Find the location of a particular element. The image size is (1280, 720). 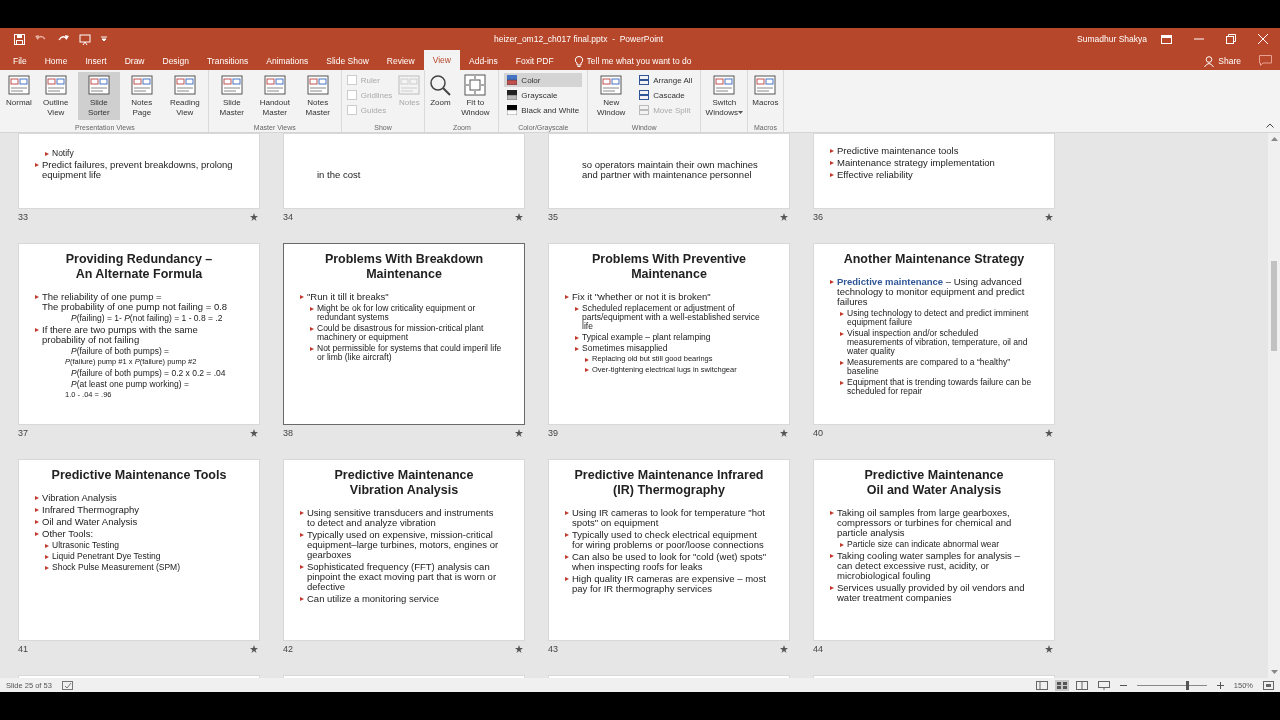

ribbon-tab: Animations is located at coordinates (287, 61).